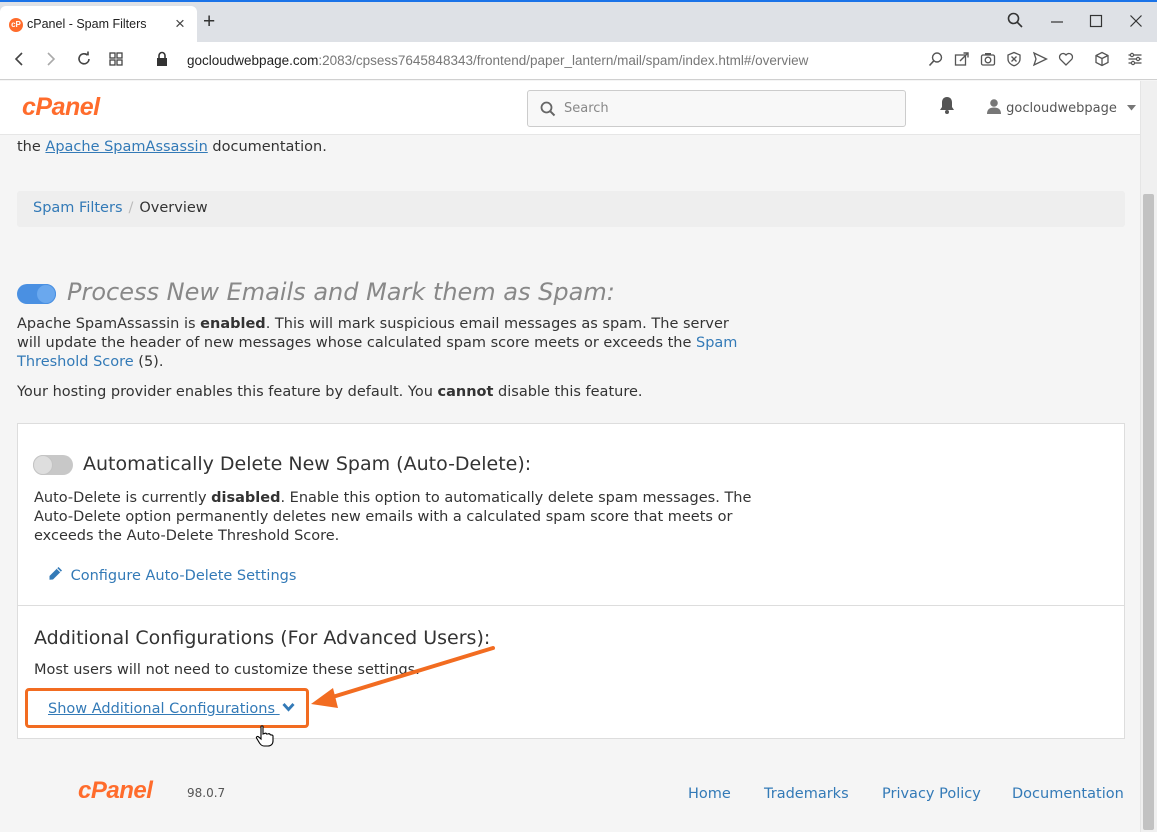 Image resolution: width=1157 pixels, height=832 pixels. I want to click on tab-title: cPanel - Spam Filters, so click(87, 24).